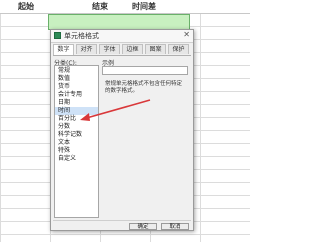 This screenshot has width=320, height=242. Describe the element at coordinates (155, 49) in the screenshot. I see `tab-pattern: 图案` at that location.